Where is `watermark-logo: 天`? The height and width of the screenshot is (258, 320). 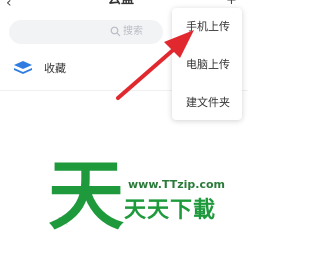
watermark-logo: 天 is located at coordinates (86, 192).